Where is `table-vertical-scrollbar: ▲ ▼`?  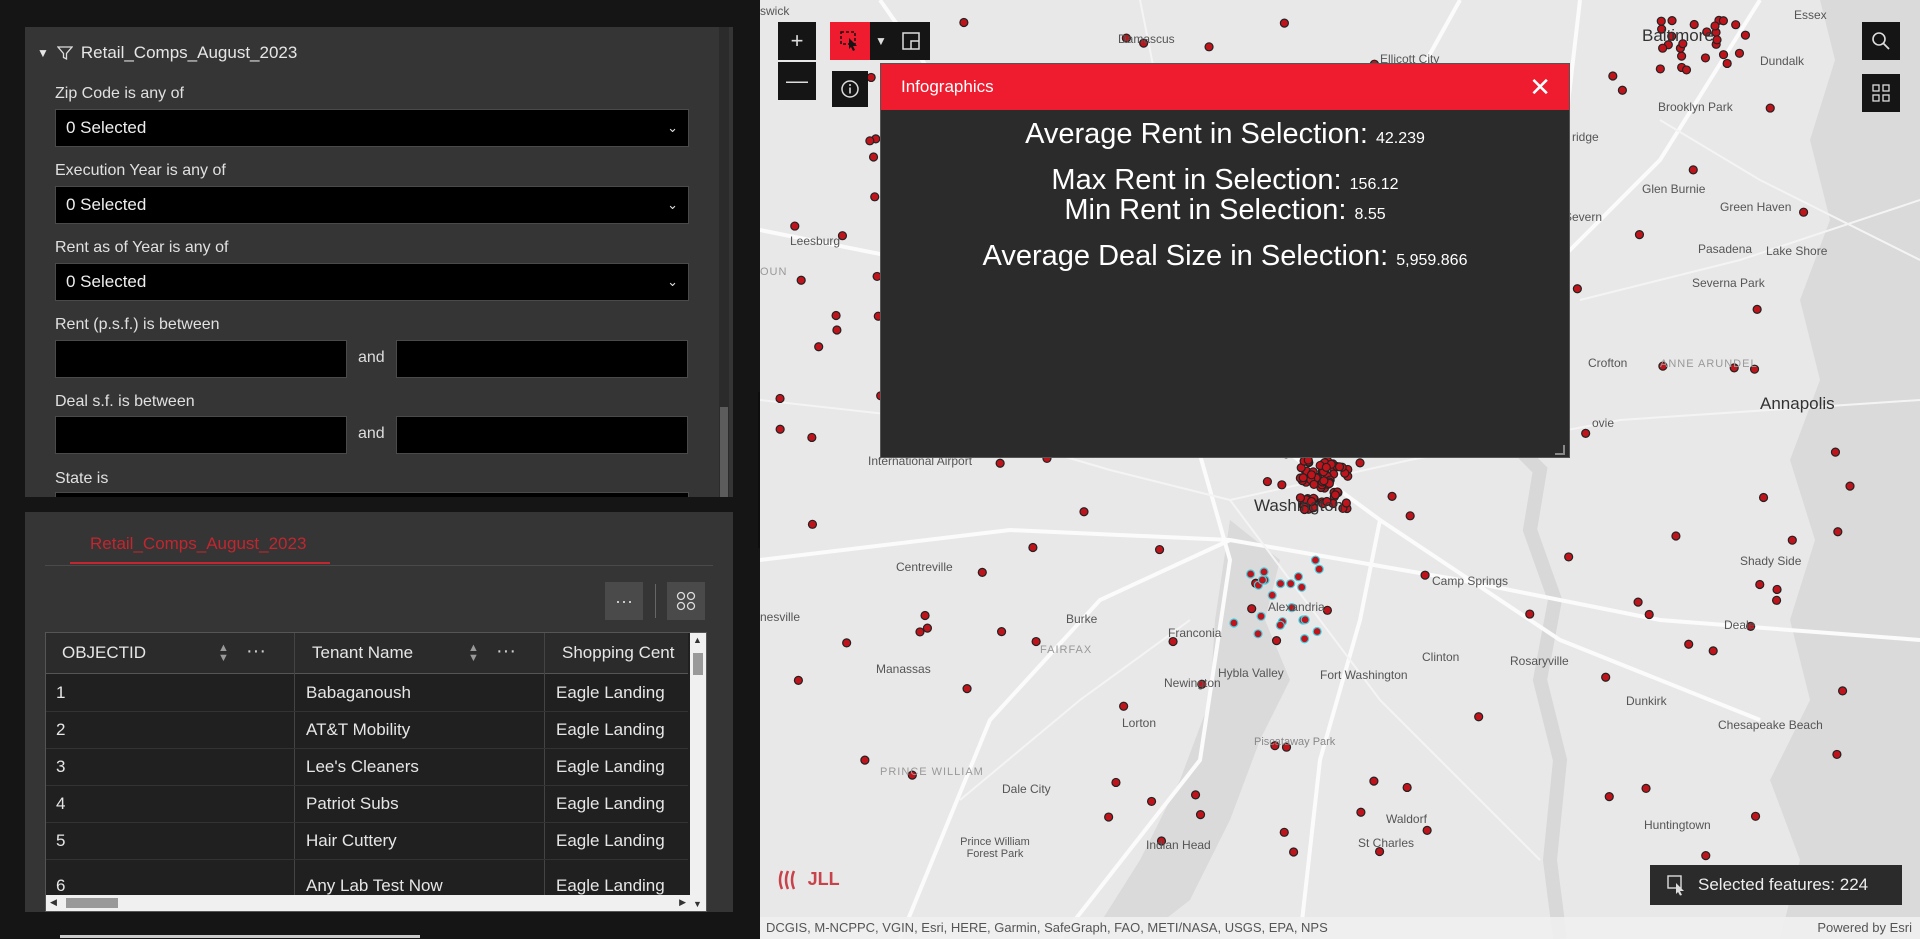 table-vertical-scrollbar: ▲ ▼ is located at coordinates (698, 772).